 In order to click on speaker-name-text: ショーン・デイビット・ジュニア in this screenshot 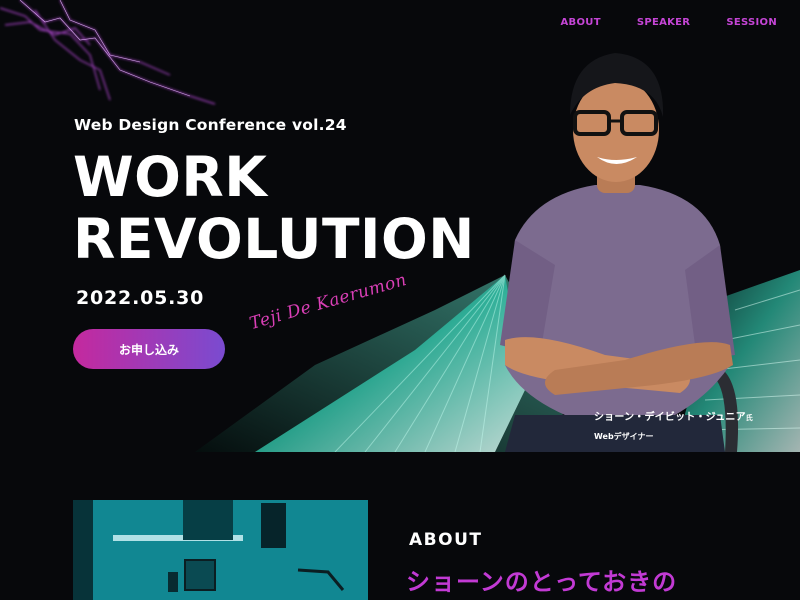, I will do `click(669, 417)`.